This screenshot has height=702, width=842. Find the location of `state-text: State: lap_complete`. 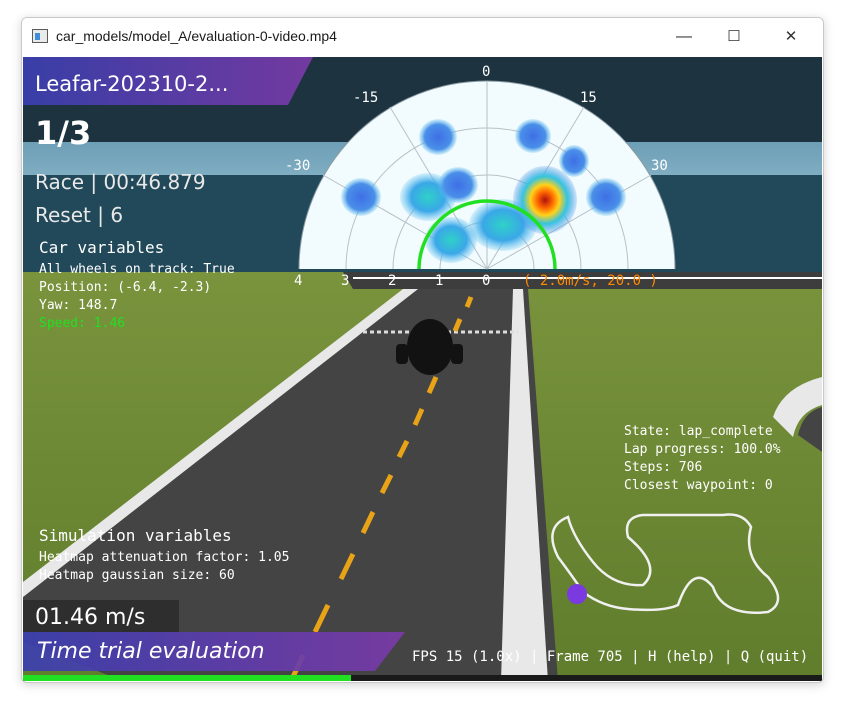

state-text: State: lap_complete is located at coordinates (698, 431).